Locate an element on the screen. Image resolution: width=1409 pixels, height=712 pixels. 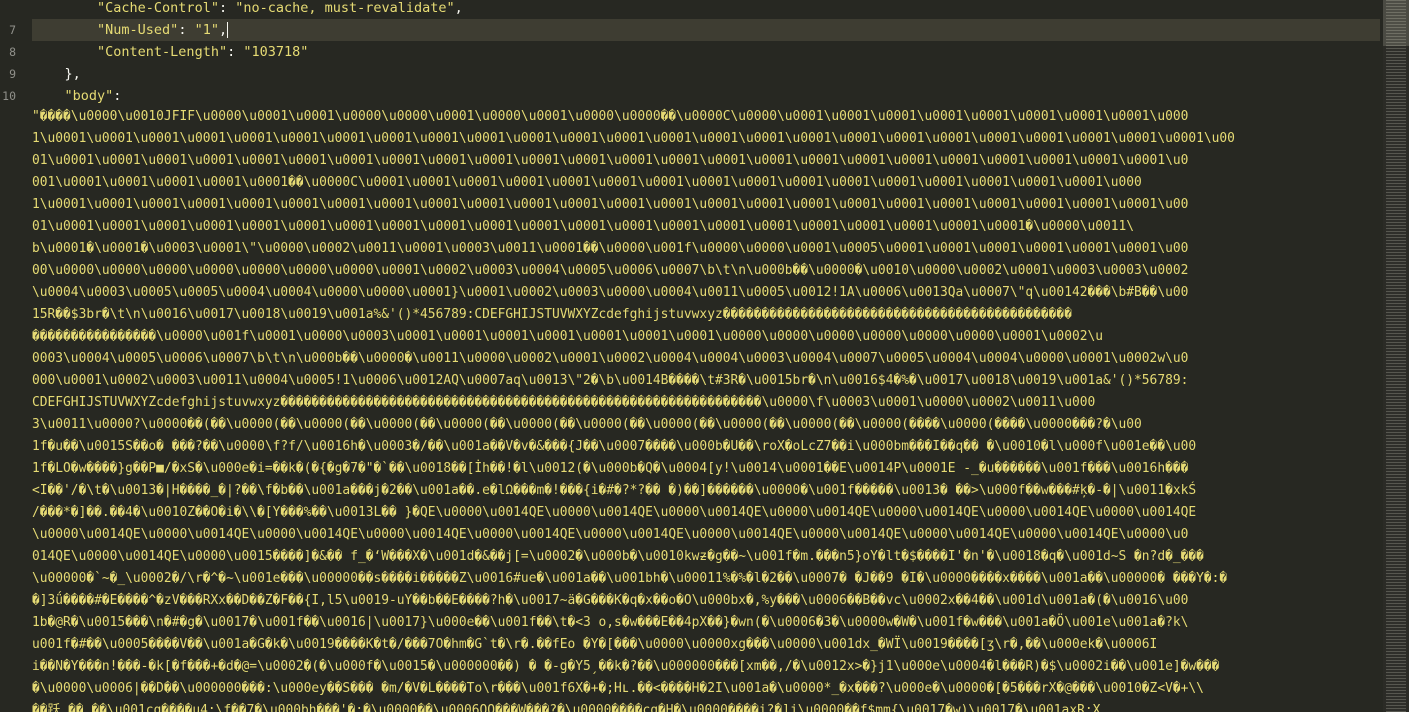
code-line-close-brace: }, is located at coordinates (72, 74).